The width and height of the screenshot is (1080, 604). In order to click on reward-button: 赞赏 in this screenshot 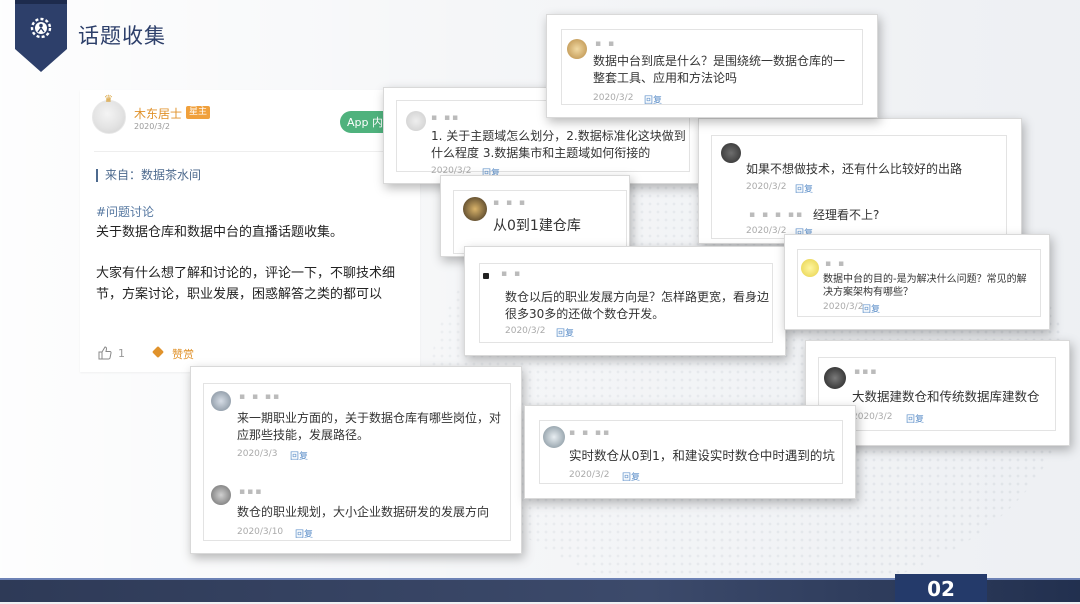, I will do `click(183, 354)`.